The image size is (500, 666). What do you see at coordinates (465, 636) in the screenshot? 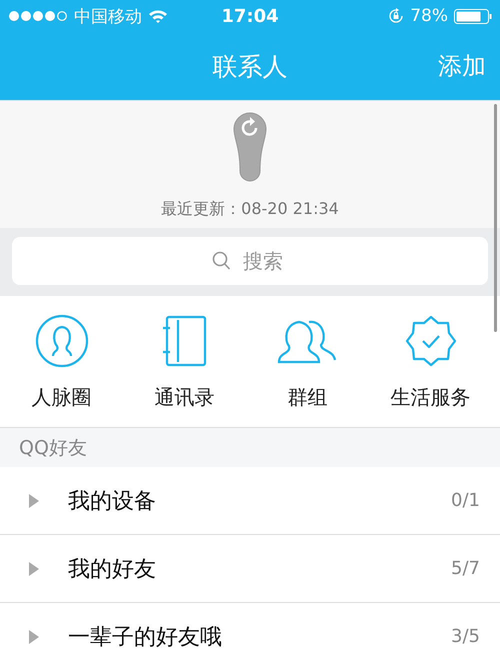
I see `online-count: 3/5` at bounding box center [465, 636].